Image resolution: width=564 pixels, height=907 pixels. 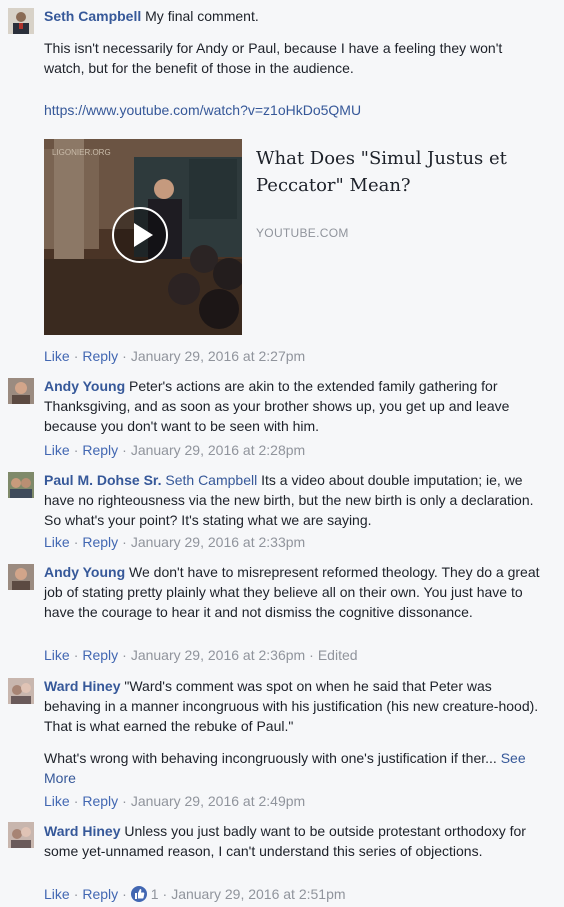 I want to click on mention-link: Seth Campbell, so click(x=211, y=480).